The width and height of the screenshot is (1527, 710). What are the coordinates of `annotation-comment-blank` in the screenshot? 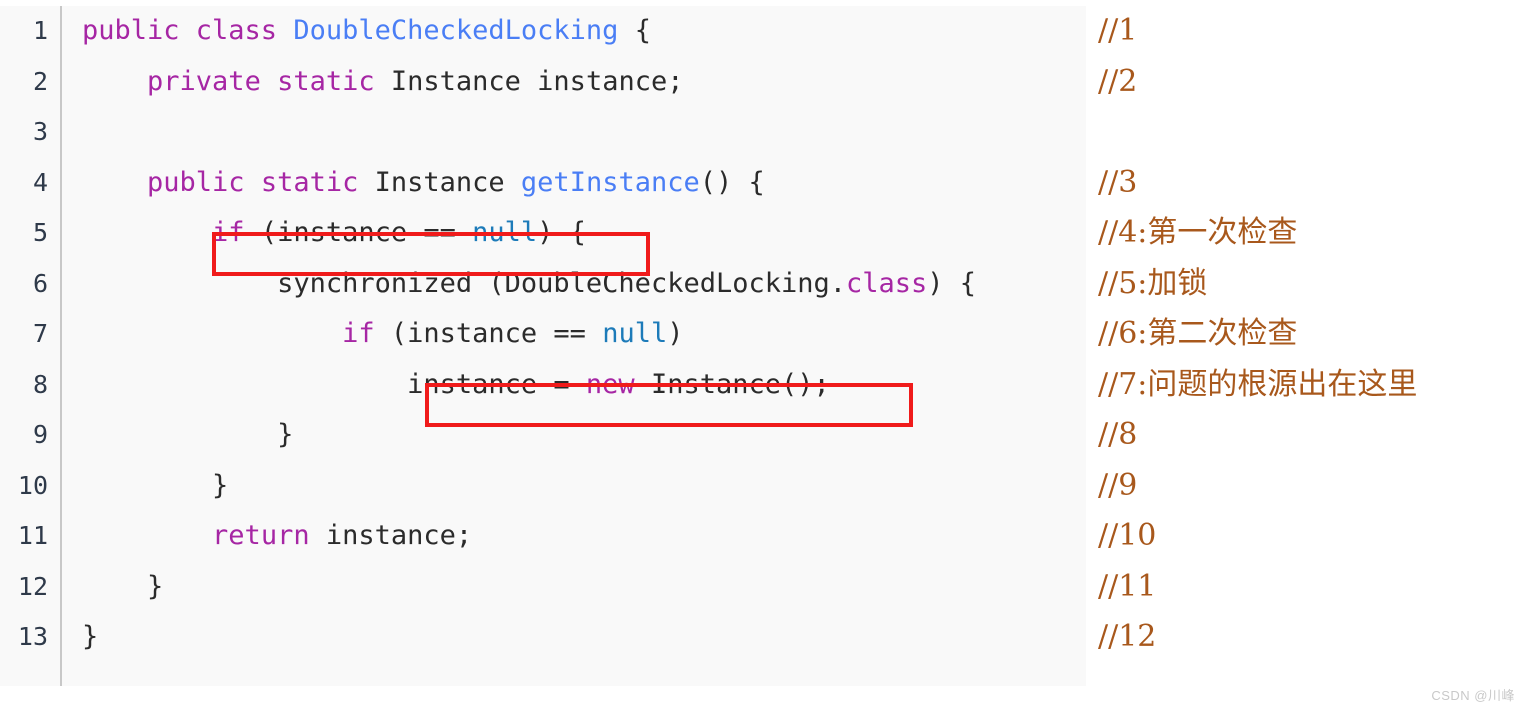 It's located at (1312, 132).